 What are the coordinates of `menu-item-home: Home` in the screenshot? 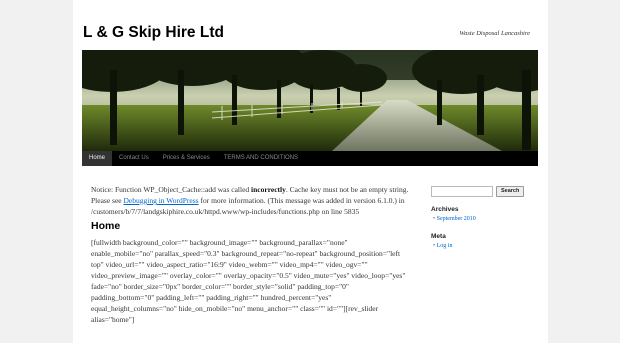 It's located at (97, 158).